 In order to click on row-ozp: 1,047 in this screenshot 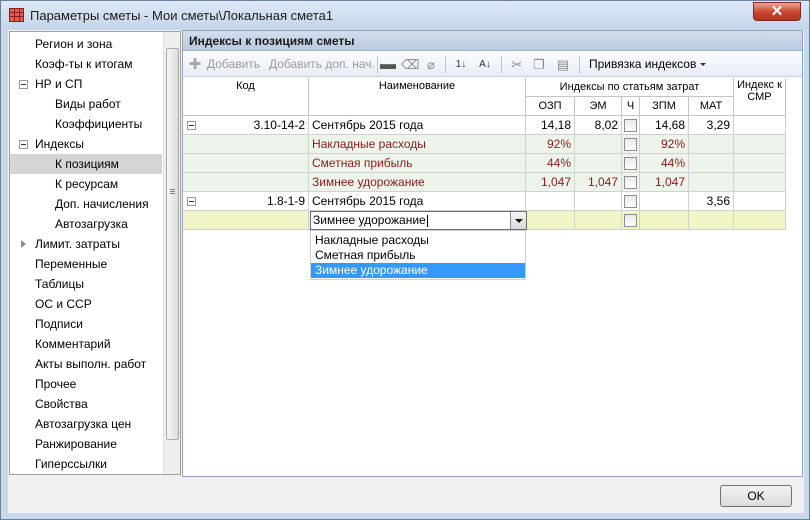, I will do `click(550, 182)`.